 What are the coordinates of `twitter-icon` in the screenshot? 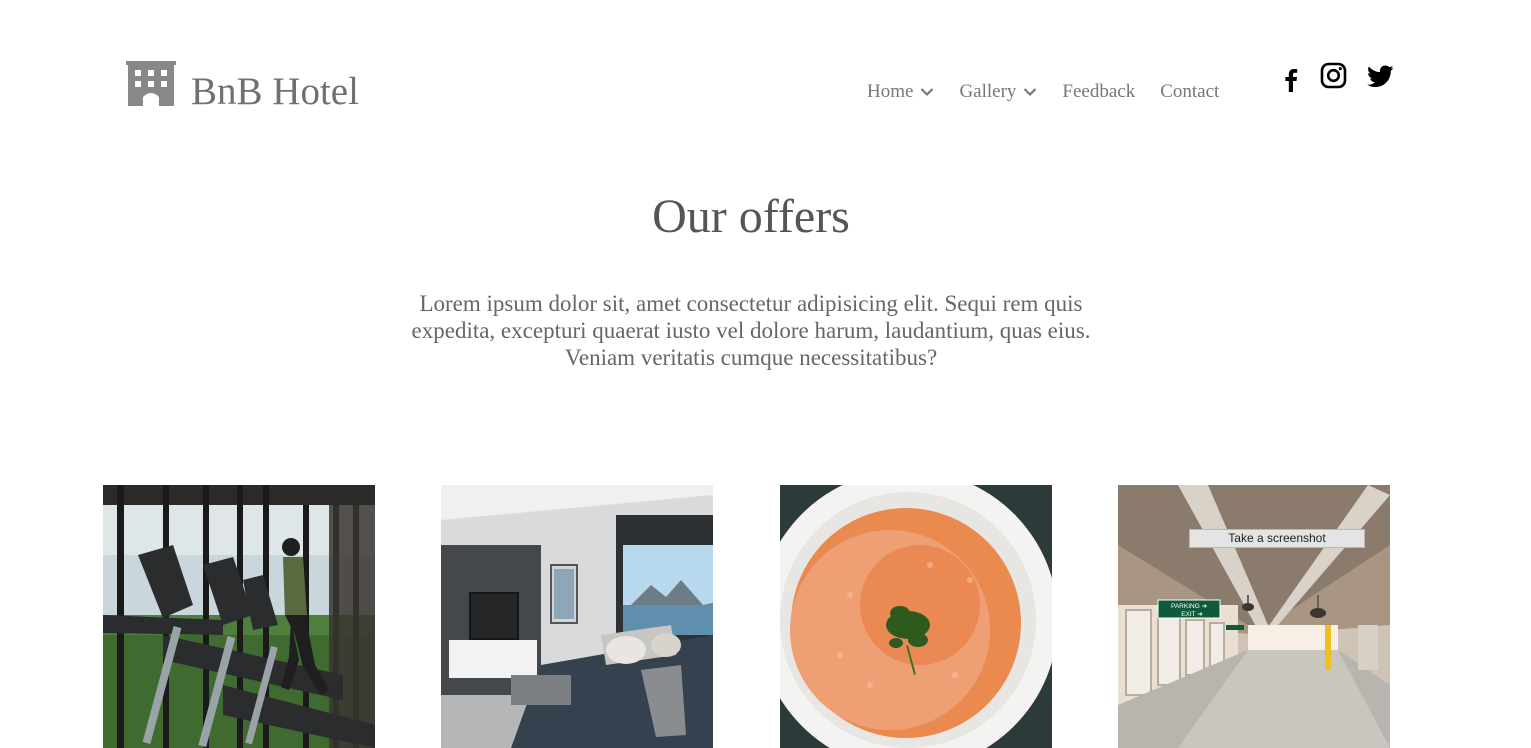 It's located at (1380, 76).